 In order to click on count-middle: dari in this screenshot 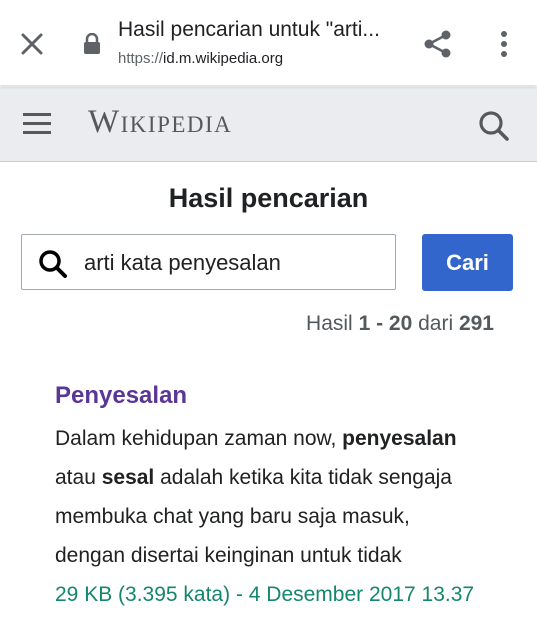, I will do `click(435, 323)`.